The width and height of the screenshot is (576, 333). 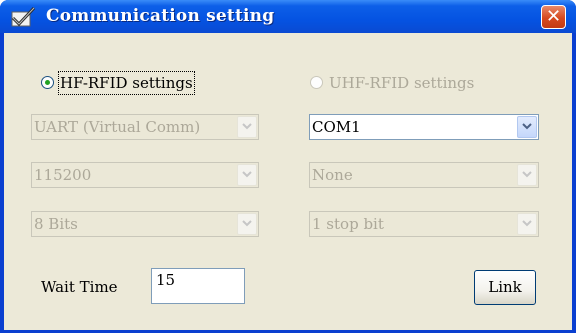 What do you see at coordinates (424, 224) in the screenshot?
I see `stop-bits-select: 1 stop bit` at bounding box center [424, 224].